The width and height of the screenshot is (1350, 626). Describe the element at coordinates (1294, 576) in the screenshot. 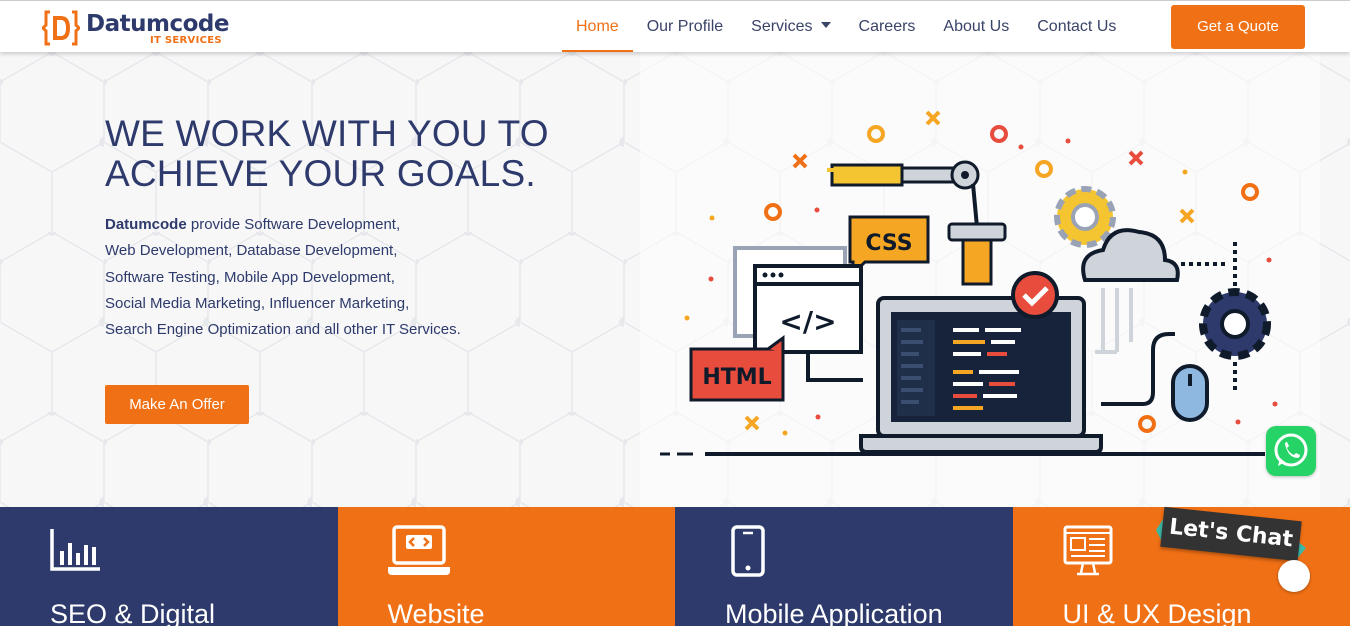

I see `chat-bubble-icon` at that location.